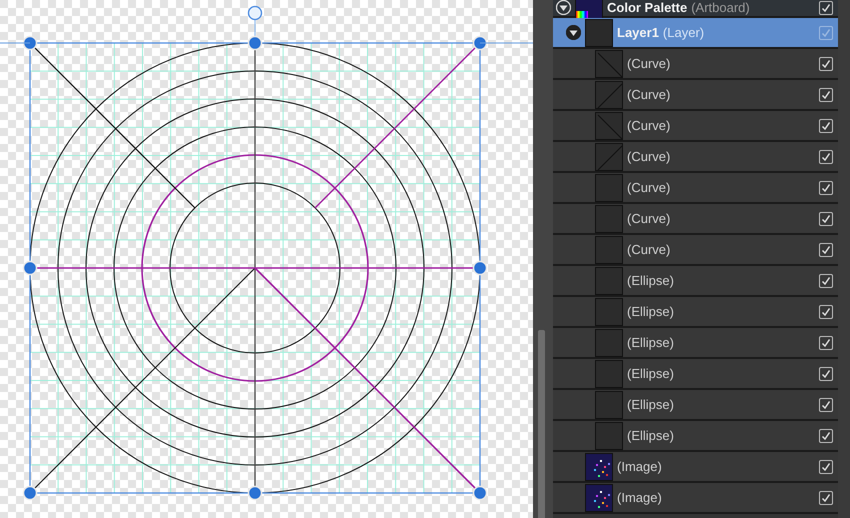  I want to click on rotation-stem, so click(255, 29).